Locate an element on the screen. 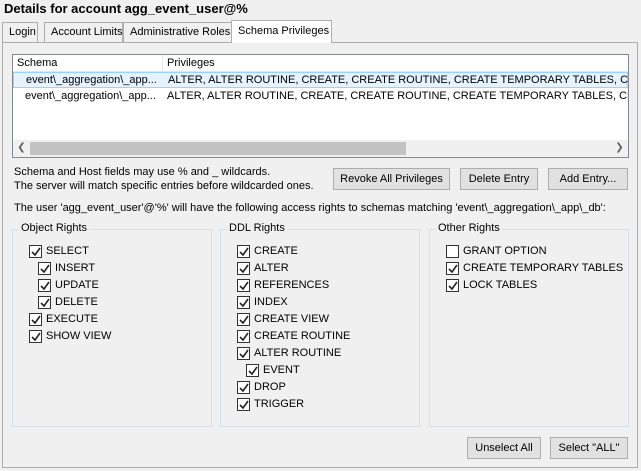 Image resolution: width=641 pixels, height=471 pixels. tab-administrative-roles: Administrative Roles is located at coordinates (177, 32).